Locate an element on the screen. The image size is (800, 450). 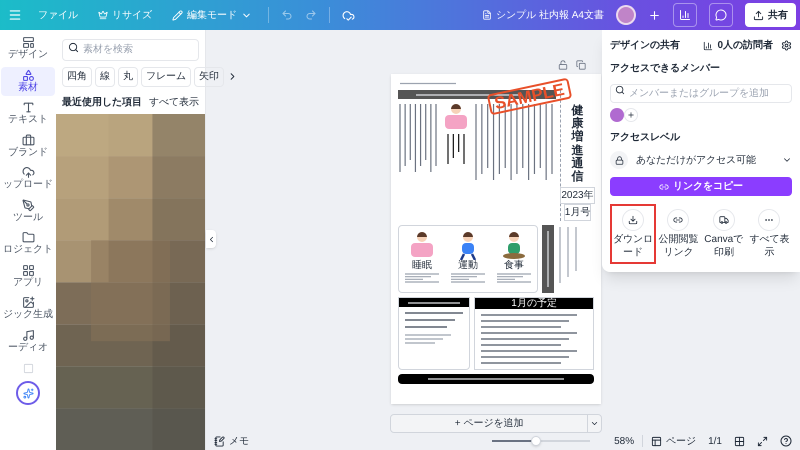
pencil-icon is located at coordinates (177, 15).